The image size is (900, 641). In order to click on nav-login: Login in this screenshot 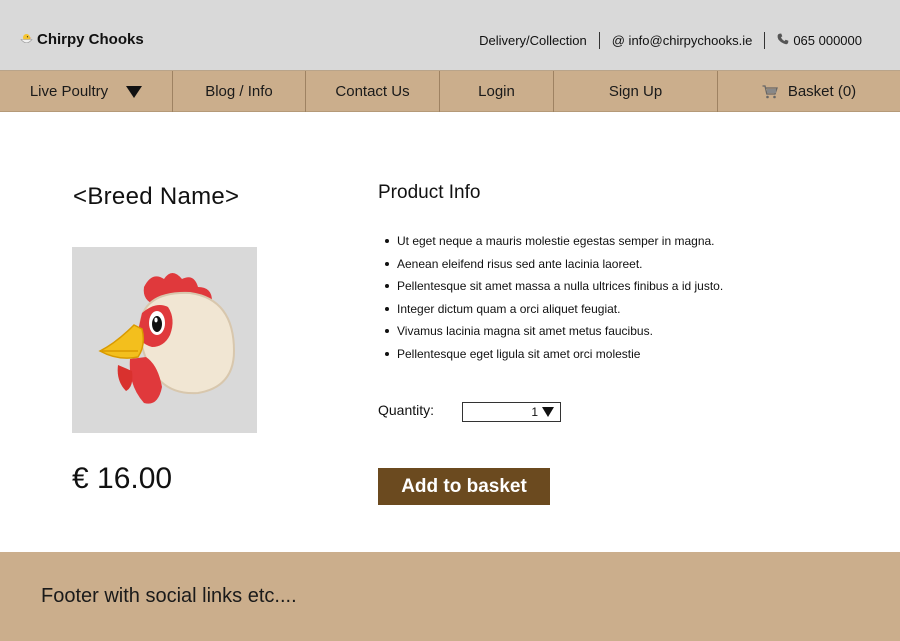, I will do `click(497, 91)`.